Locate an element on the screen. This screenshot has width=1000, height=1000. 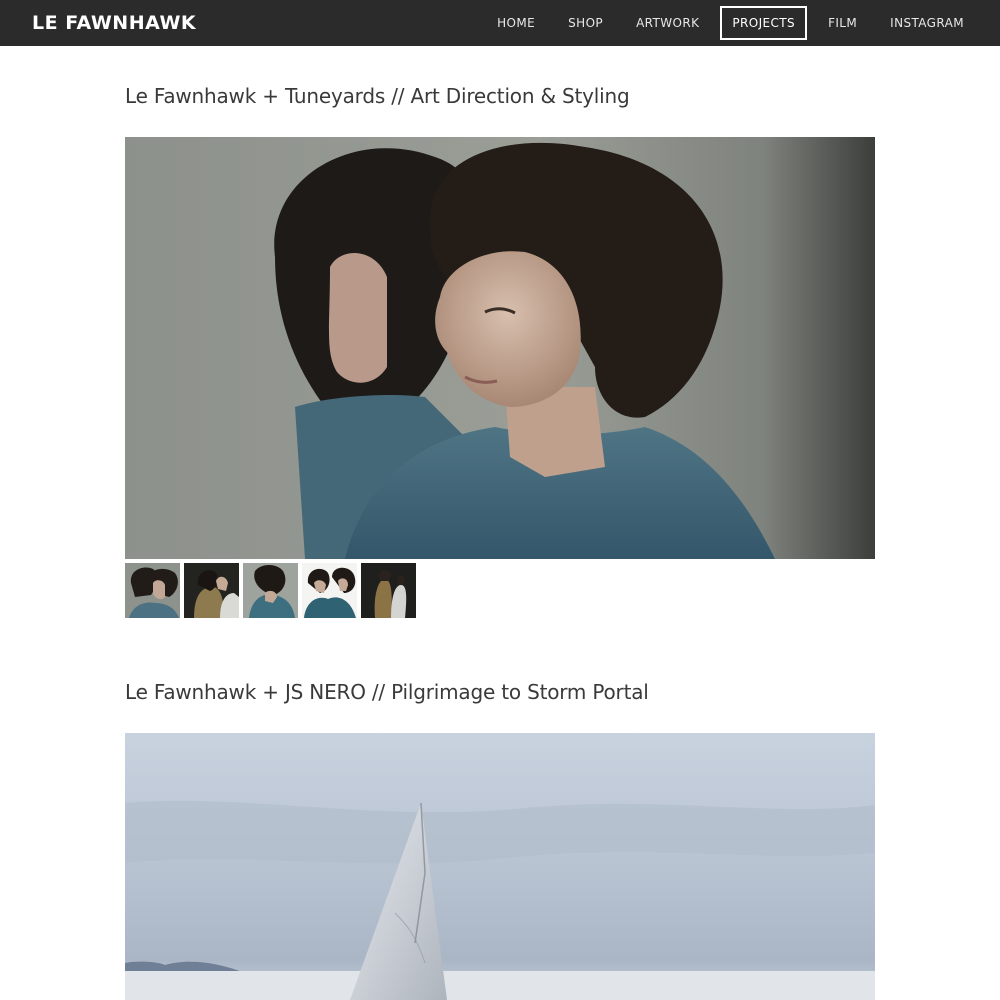
nav-item-projects: PROJECTS is located at coordinates (764, 23).